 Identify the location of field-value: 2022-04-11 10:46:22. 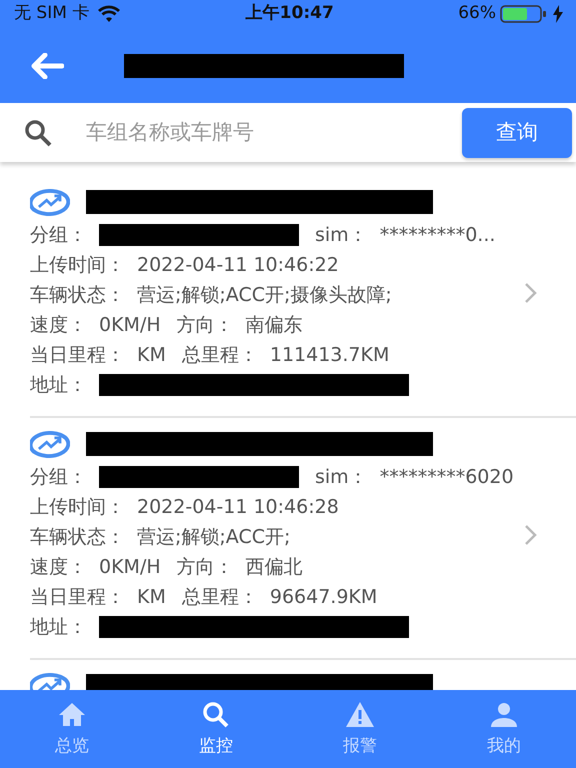
(238, 265).